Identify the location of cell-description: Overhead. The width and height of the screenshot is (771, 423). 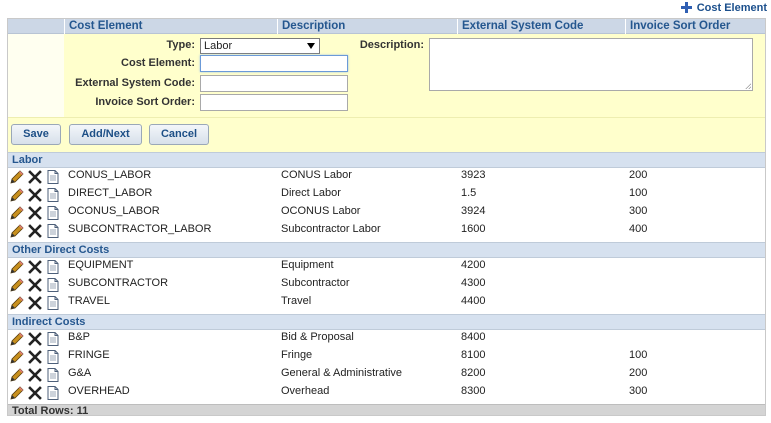
(305, 391).